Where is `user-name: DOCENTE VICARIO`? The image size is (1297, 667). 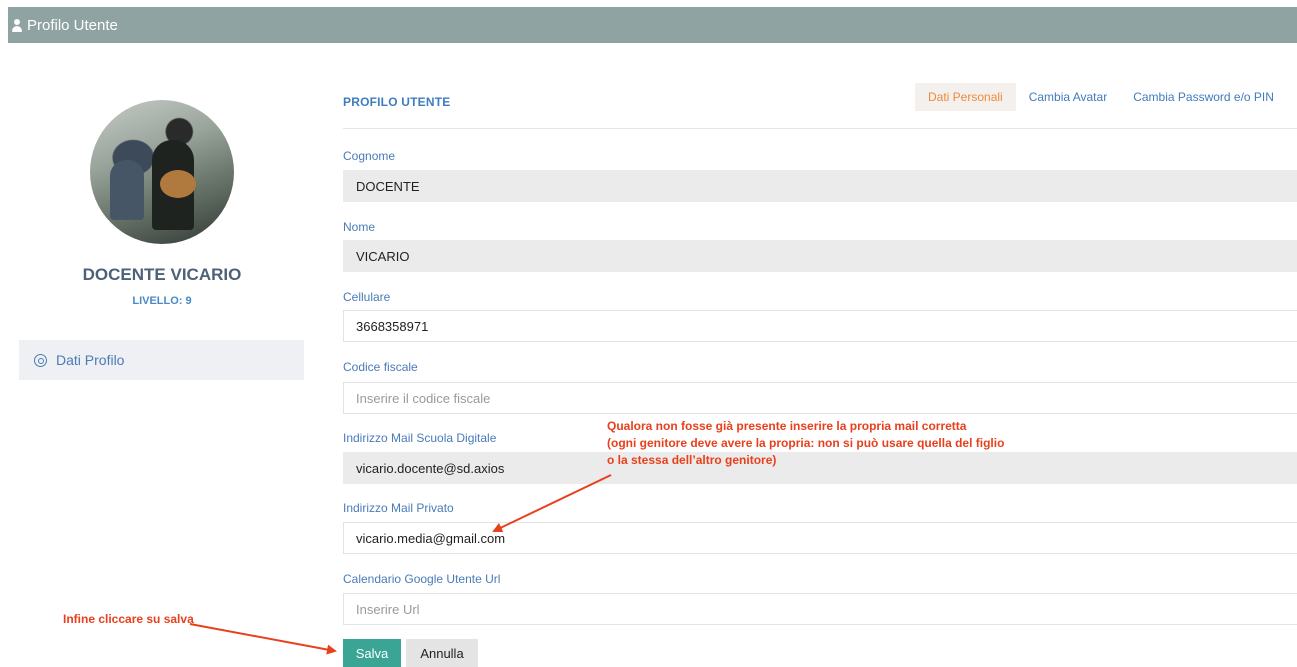 user-name: DOCENTE VICARIO is located at coordinates (162, 274).